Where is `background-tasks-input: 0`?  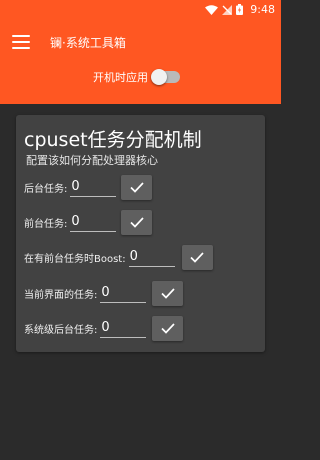
background-tasks-input: 0 is located at coordinates (93, 187).